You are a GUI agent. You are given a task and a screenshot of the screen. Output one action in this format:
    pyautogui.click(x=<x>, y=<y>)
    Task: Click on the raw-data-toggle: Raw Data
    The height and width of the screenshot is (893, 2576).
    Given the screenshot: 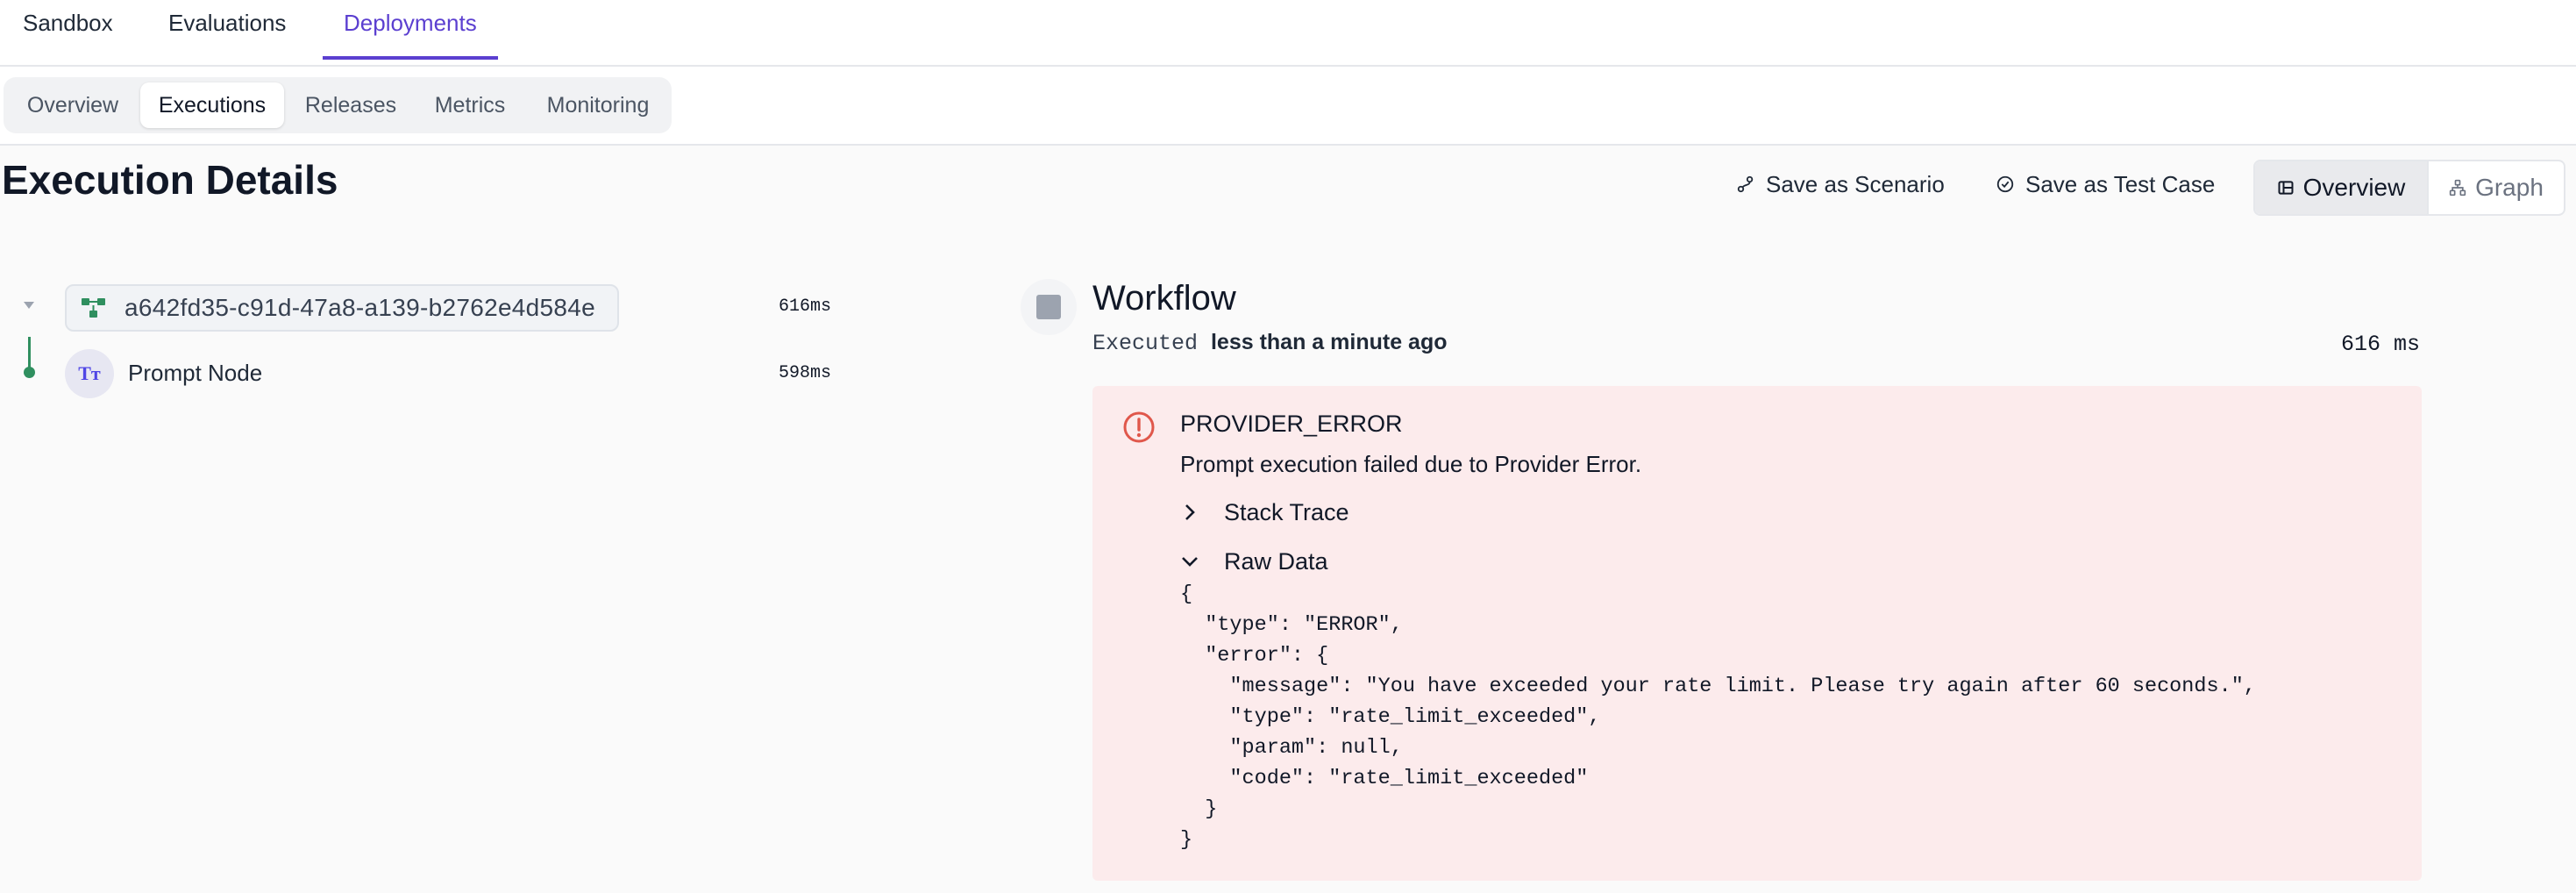 What is the action you would take?
    pyautogui.click(x=1254, y=561)
    